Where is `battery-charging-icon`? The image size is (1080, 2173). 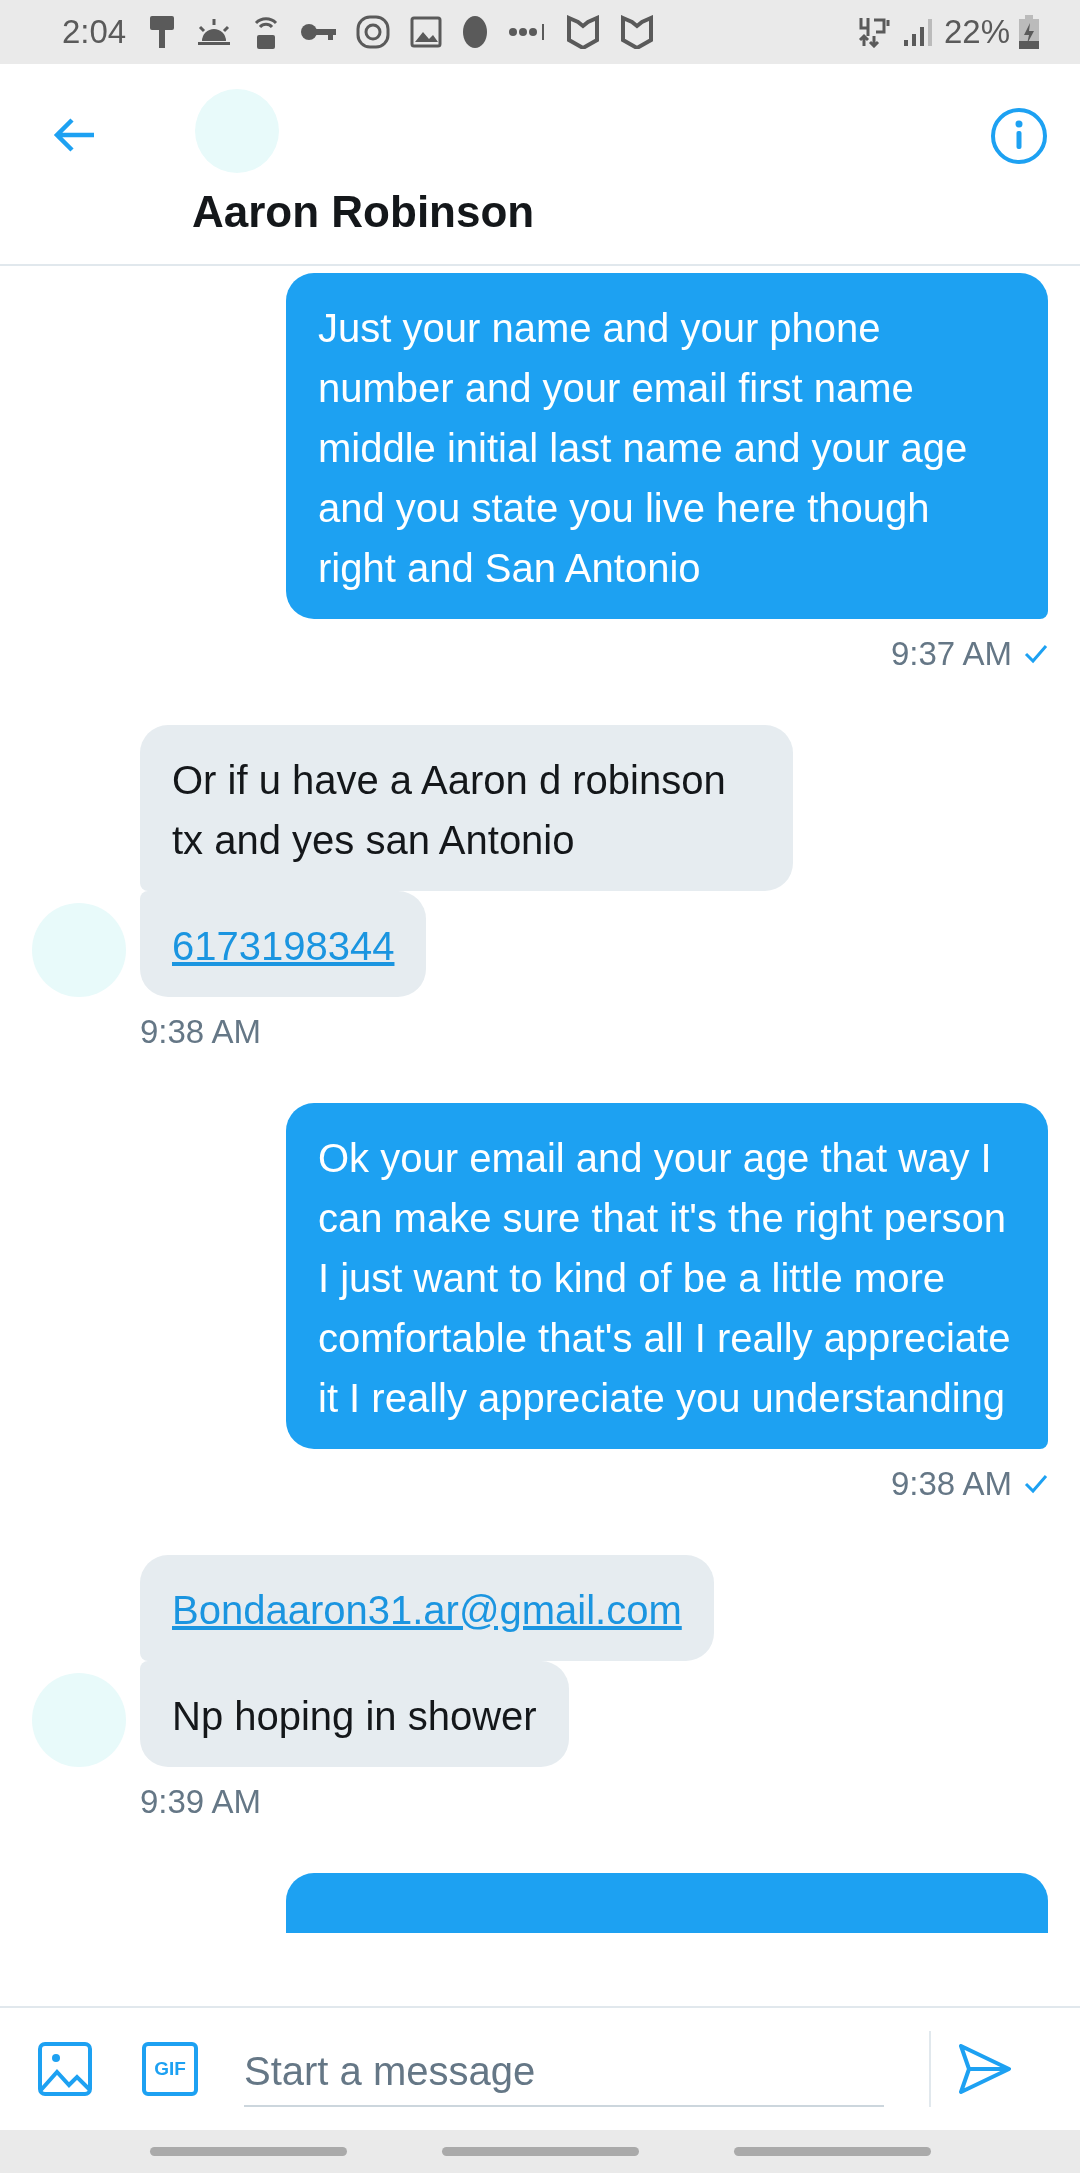
battery-charging-icon is located at coordinates (1029, 32).